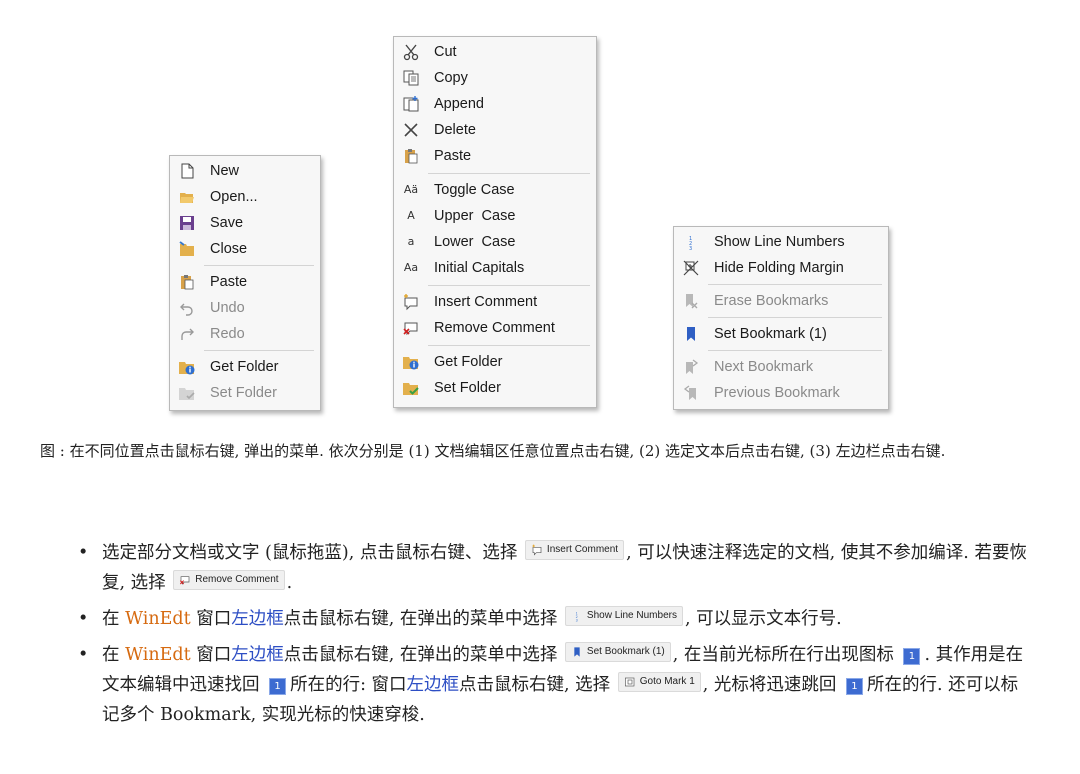  I want to click on menu-item-hide-folding-margin: Hide Folding Margin, so click(781, 268).